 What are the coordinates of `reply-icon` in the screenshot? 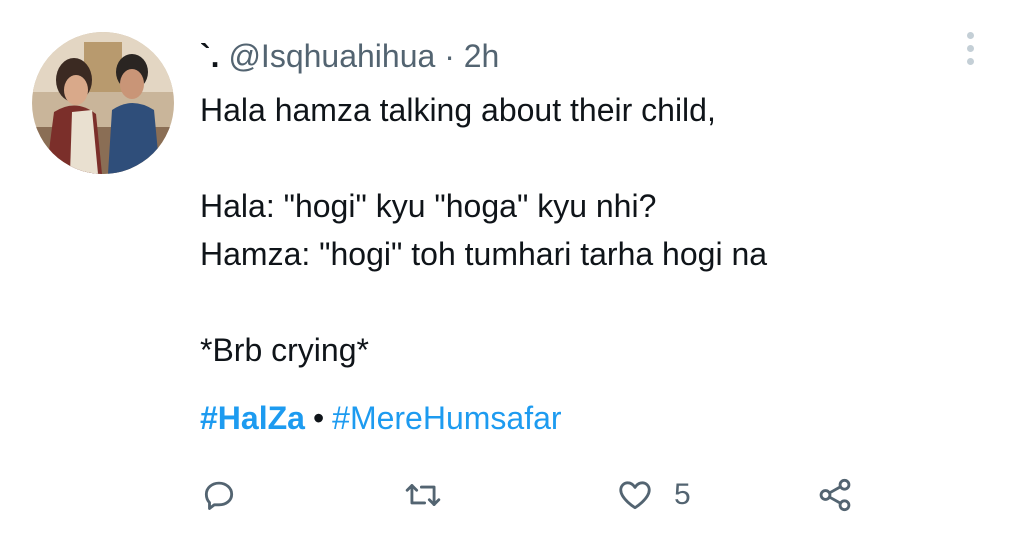 It's located at (219, 495).